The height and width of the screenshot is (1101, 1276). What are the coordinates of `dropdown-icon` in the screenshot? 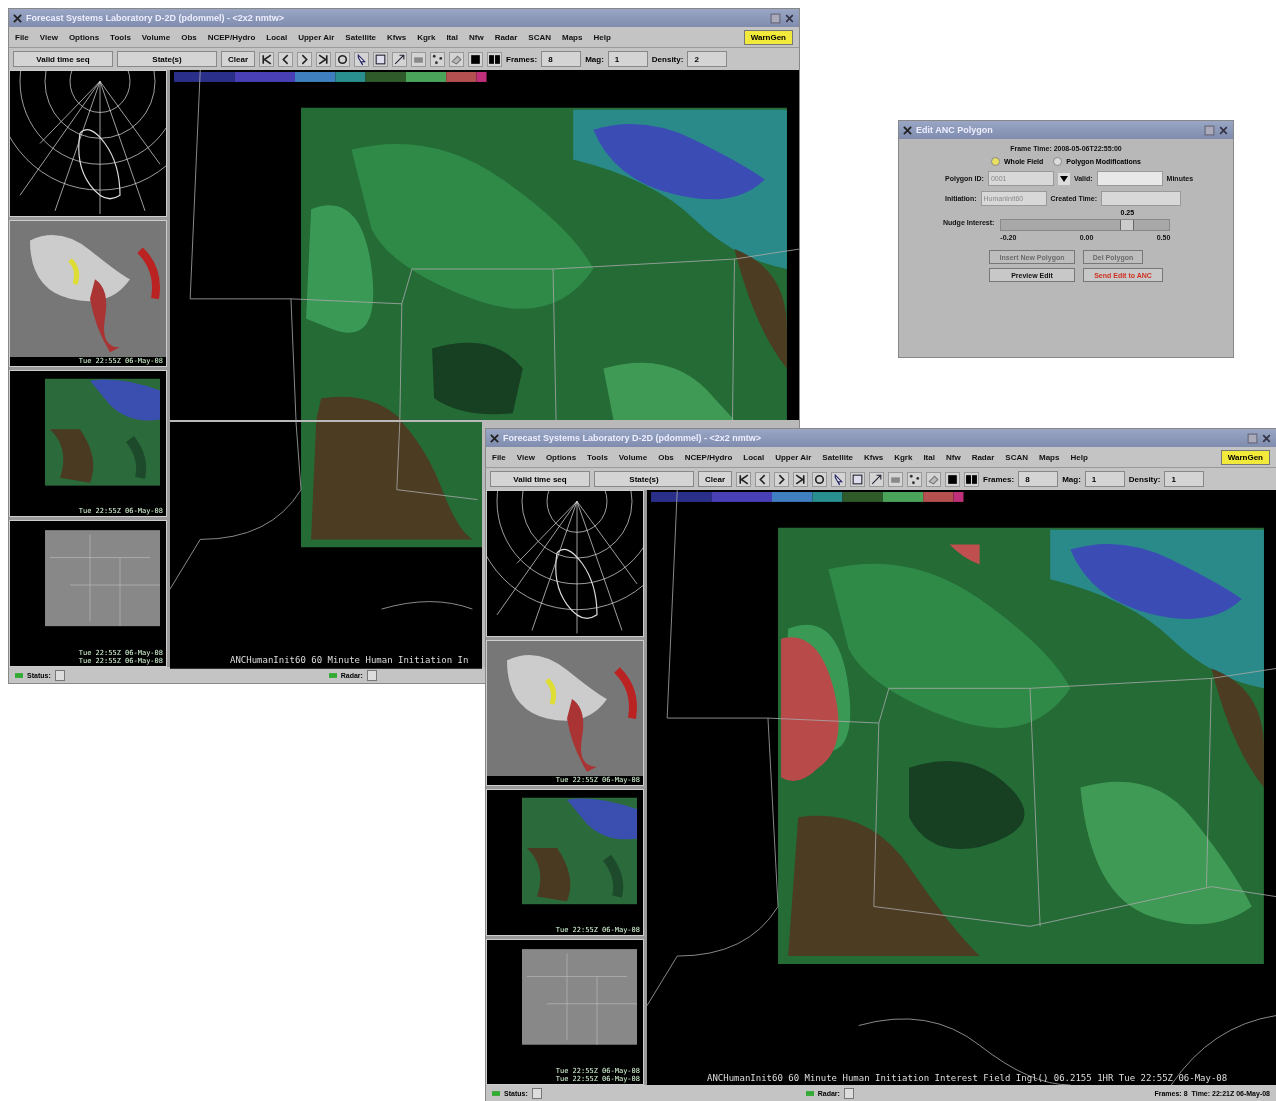 It's located at (1063, 178).